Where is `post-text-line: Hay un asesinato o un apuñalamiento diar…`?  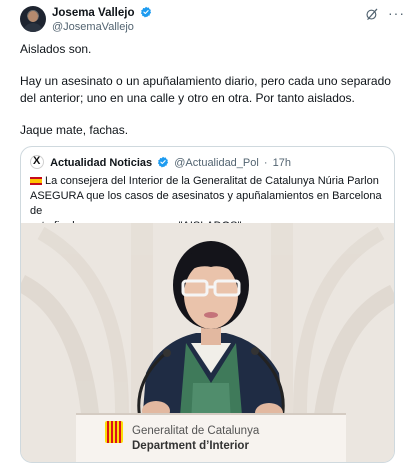
post-text-line: Hay un asesinato o un apuñalamiento diar… is located at coordinates (205, 81).